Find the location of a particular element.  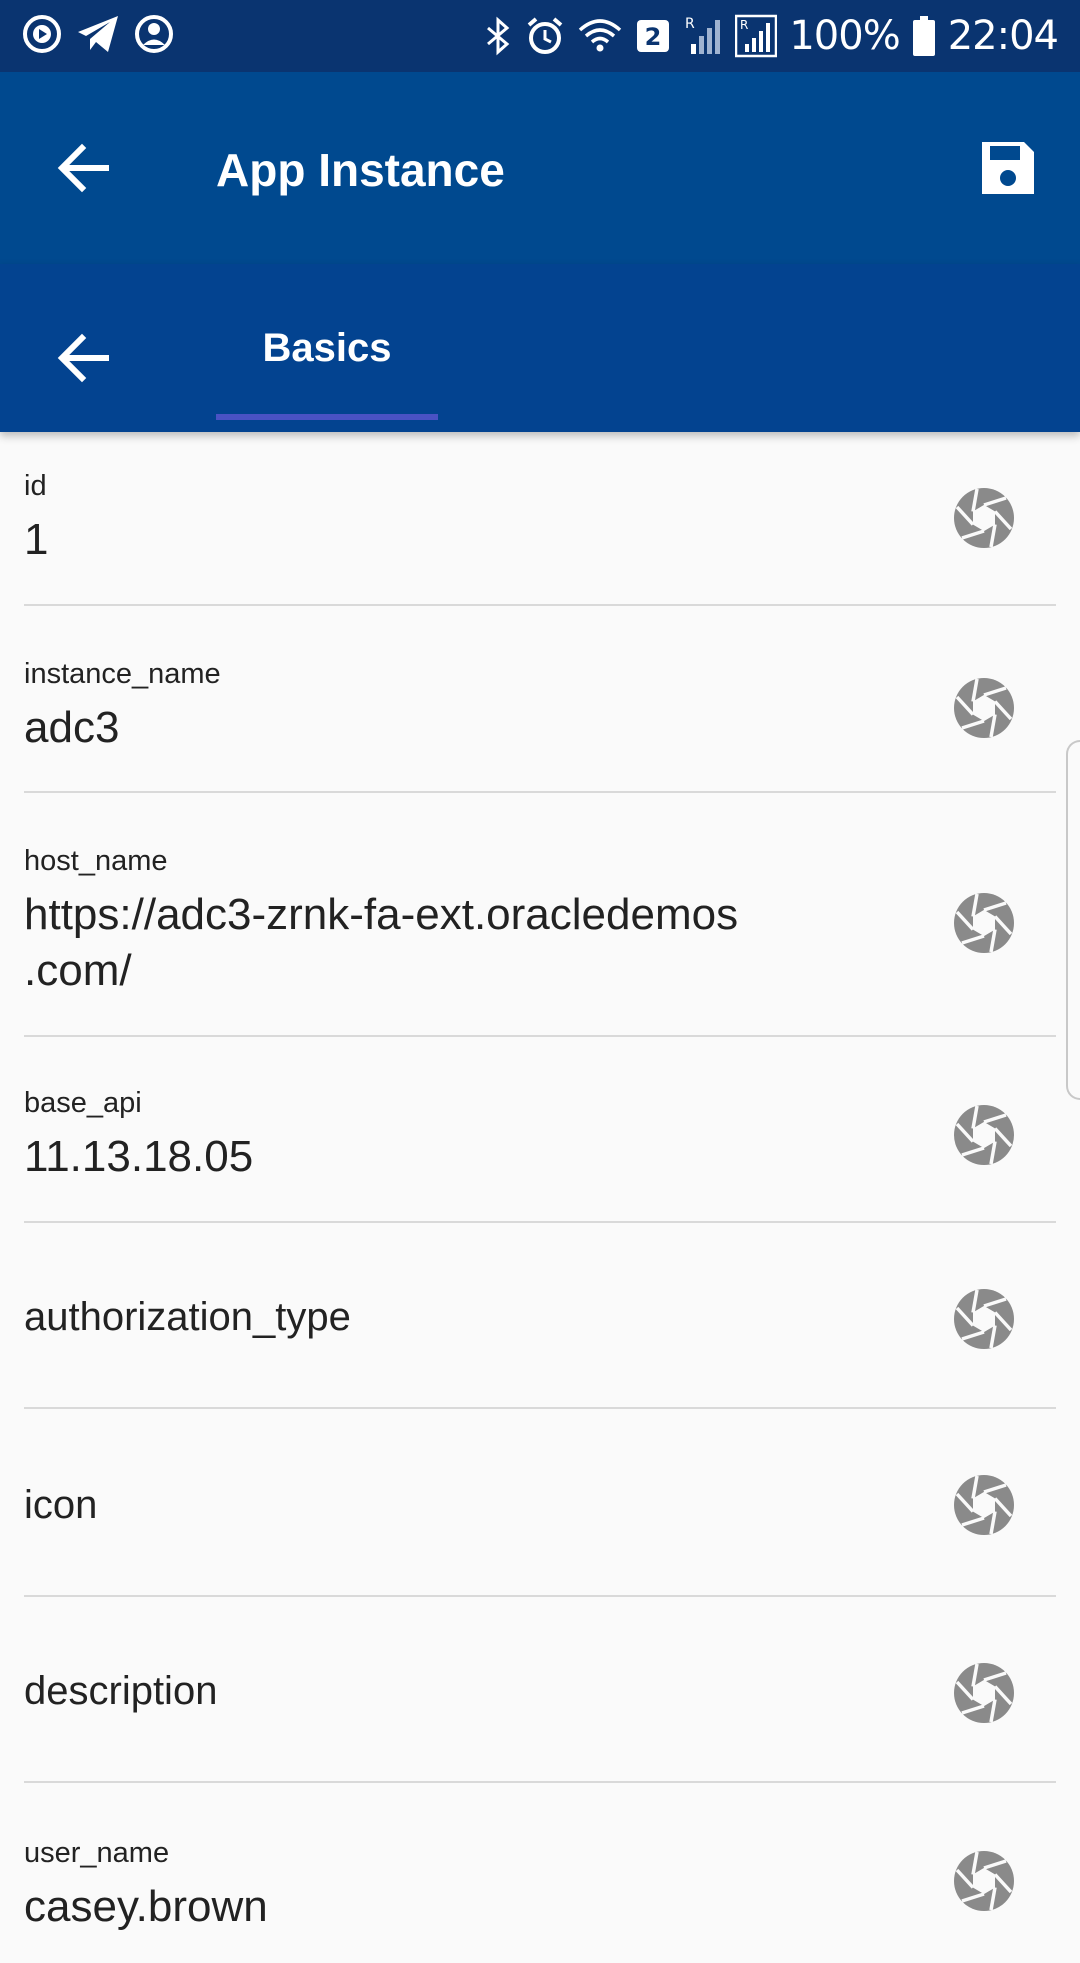

save-button is located at coordinates (1008, 168).